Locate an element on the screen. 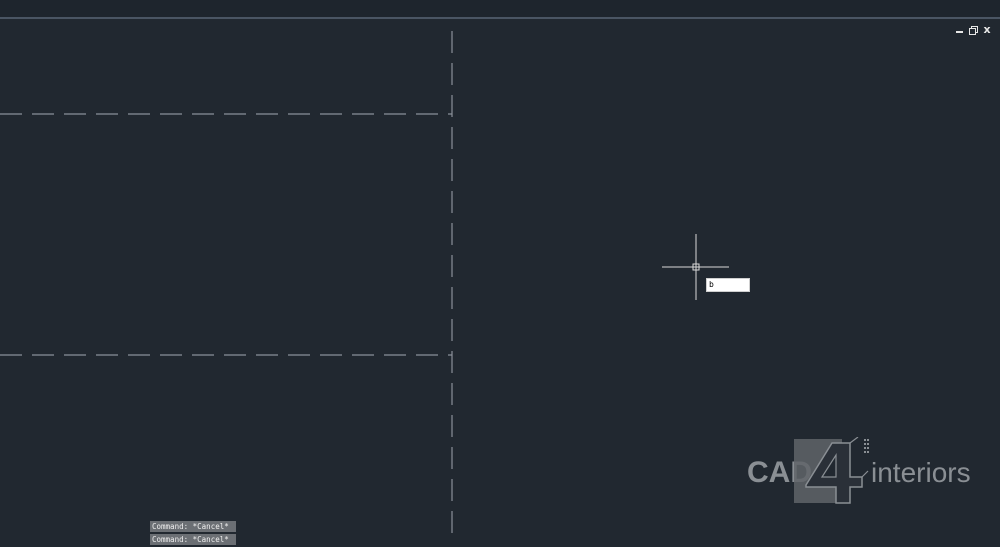  dynamic-input-field is located at coordinates (728, 285).